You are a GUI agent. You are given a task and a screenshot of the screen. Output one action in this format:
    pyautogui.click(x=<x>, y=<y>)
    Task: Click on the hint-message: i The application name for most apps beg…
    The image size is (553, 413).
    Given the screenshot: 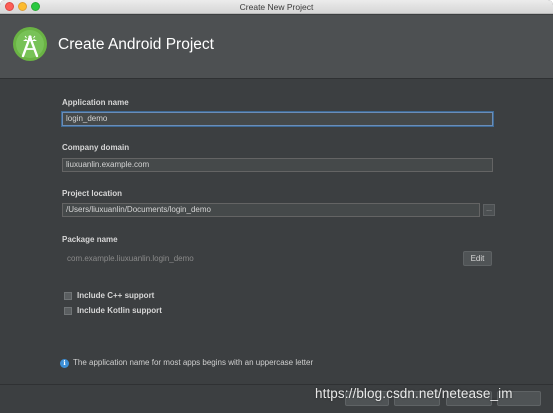 What is the action you would take?
    pyautogui.click(x=186, y=363)
    